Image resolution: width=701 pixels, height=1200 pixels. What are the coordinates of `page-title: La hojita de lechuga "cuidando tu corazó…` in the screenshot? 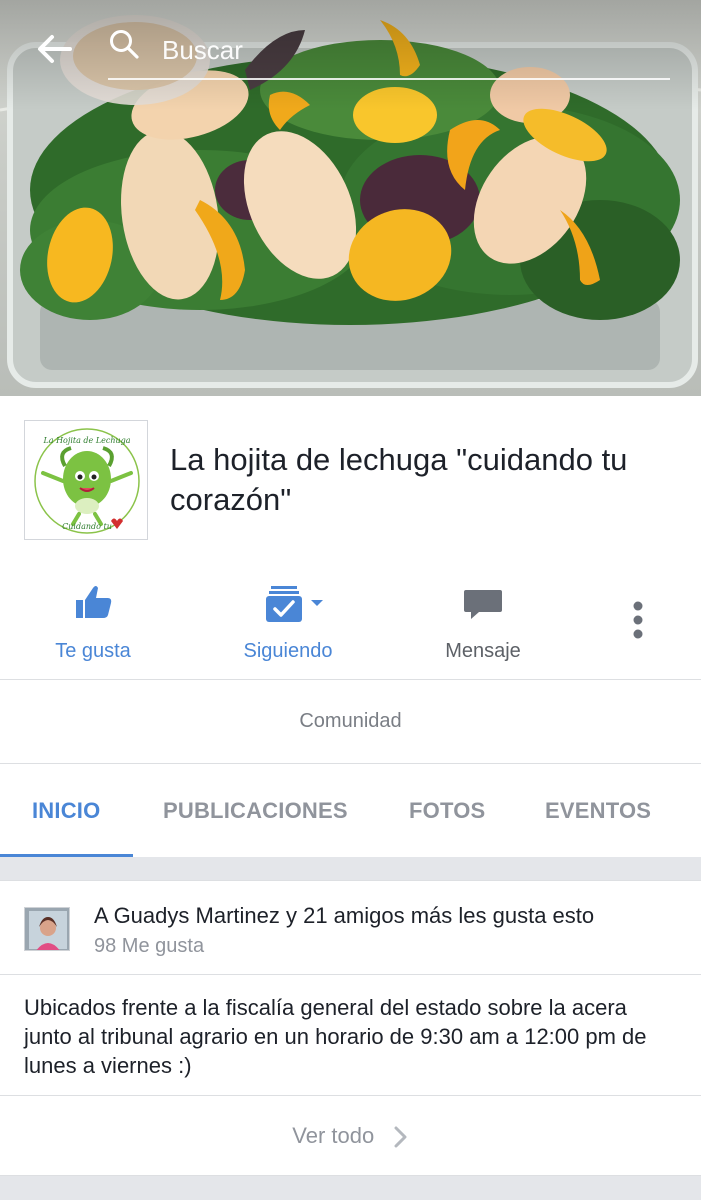 It's located at (399, 479).